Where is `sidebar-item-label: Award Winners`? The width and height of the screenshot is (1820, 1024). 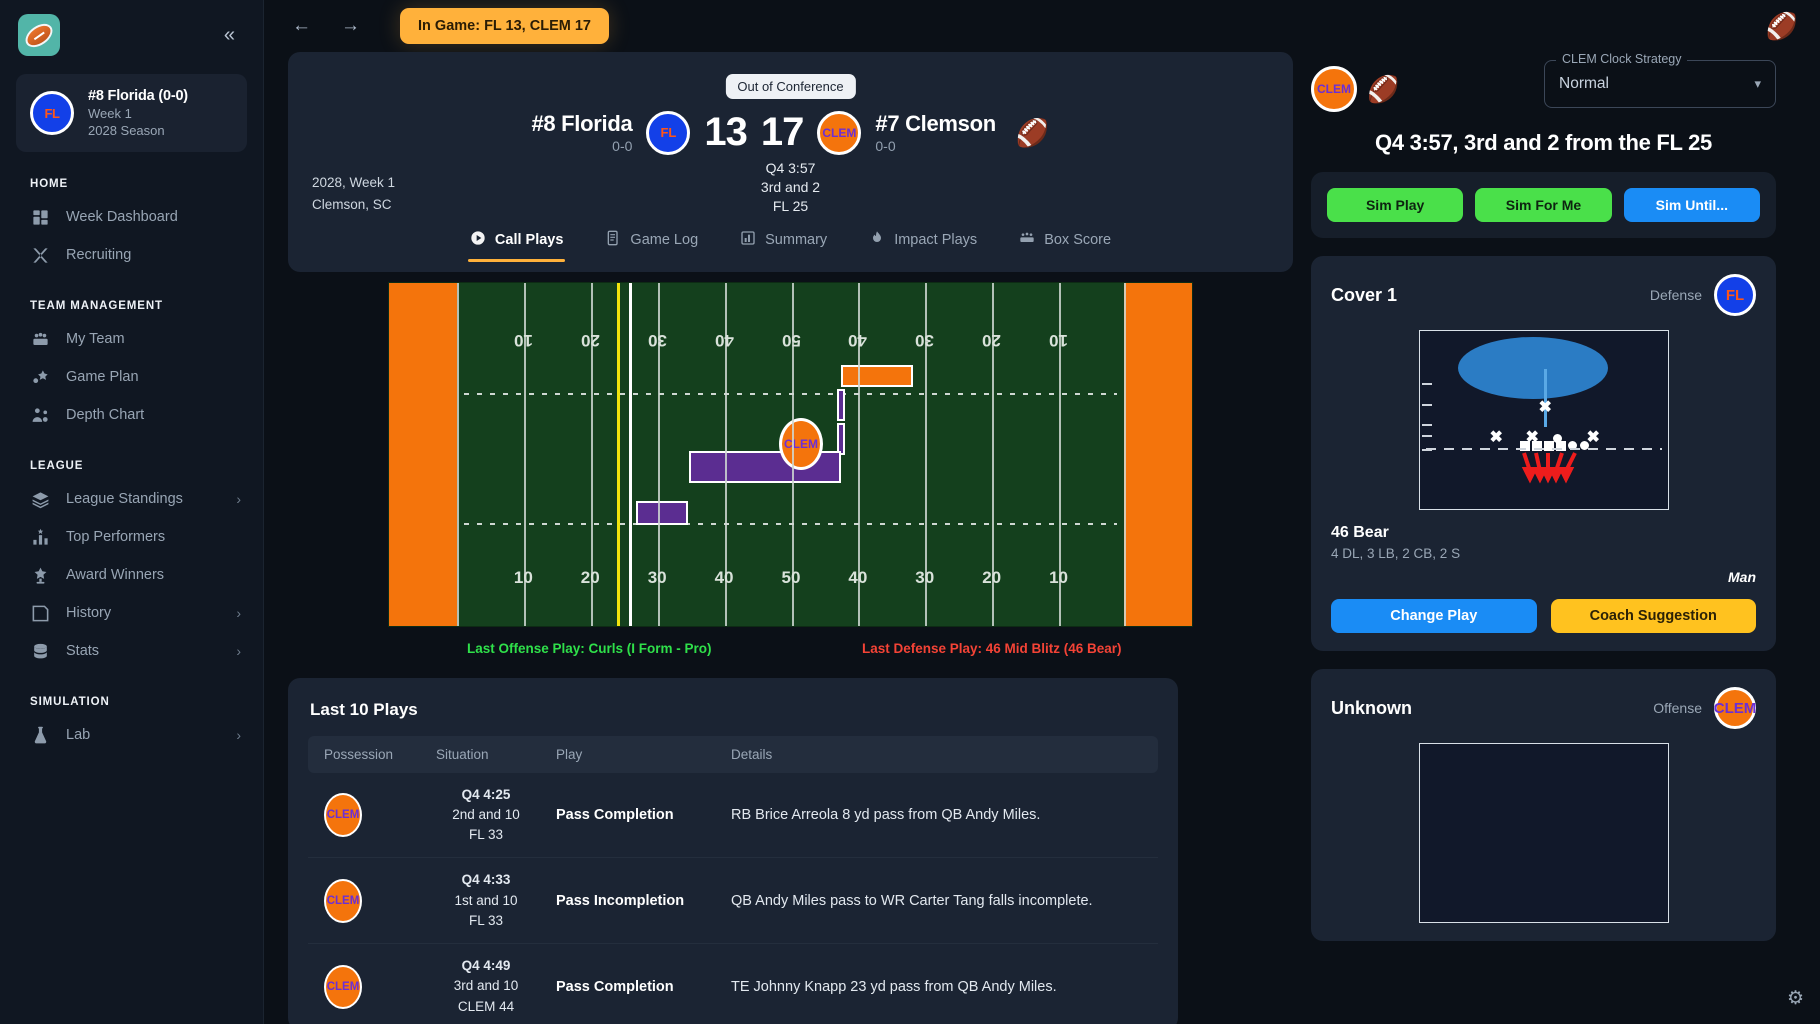
sidebar-item-label: Award Winners is located at coordinates (115, 575).